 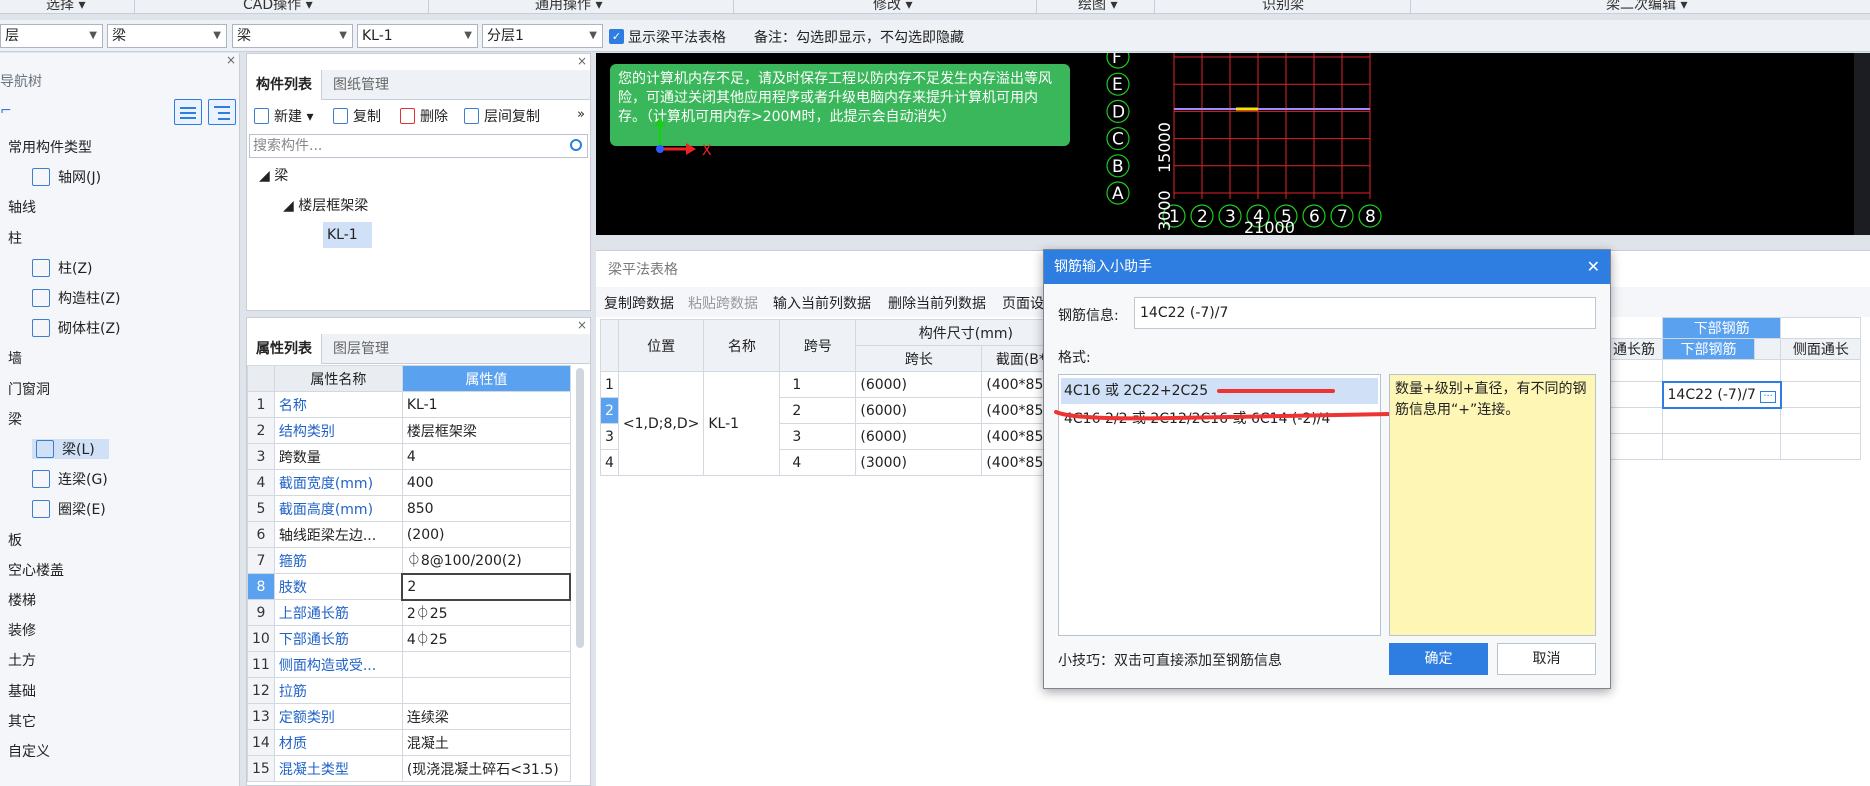 What do you see at coordinates (1593, 267) in the screenshot?
I see `close-icon: ✕` at bounding box center [1593, 267].